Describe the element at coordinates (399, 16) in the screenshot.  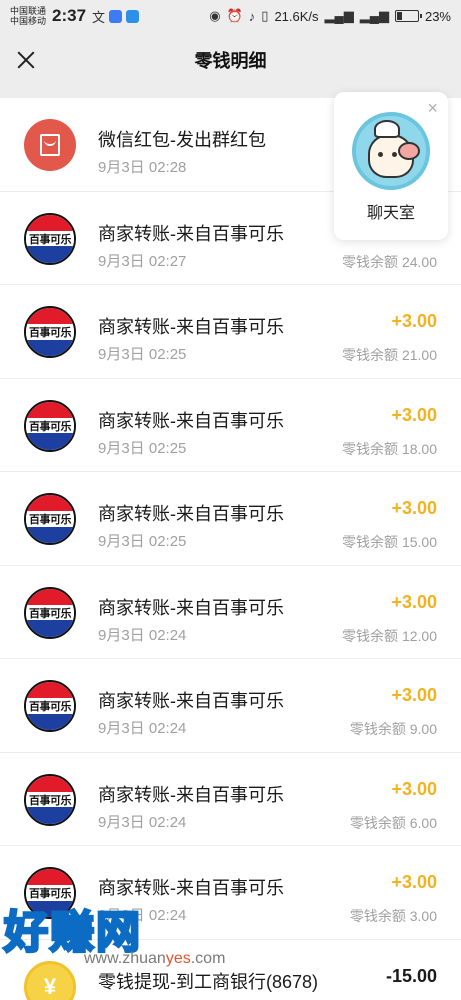
I see `battery-level` at that location.